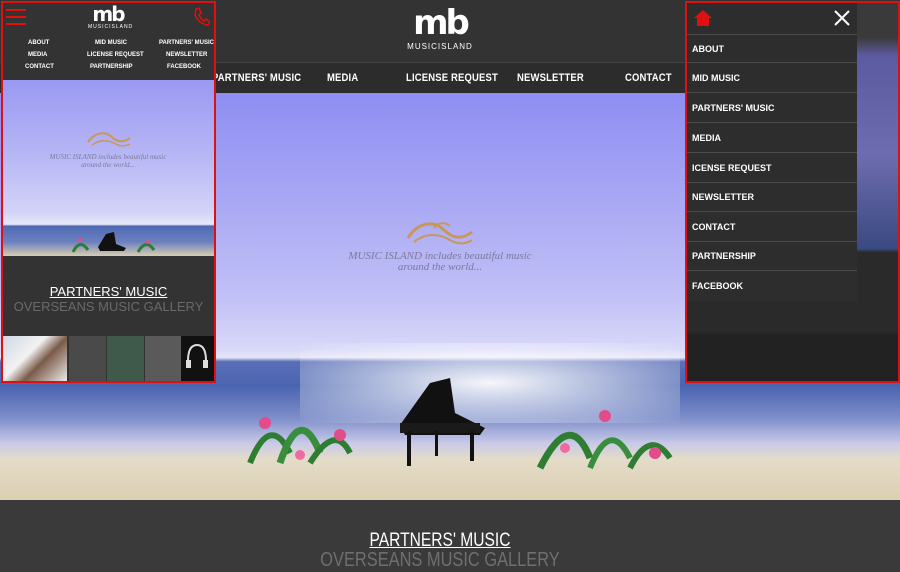 The width and height of the screenshot is (900, 572). I want to click on flowers-right-icon, so click(604, 440).